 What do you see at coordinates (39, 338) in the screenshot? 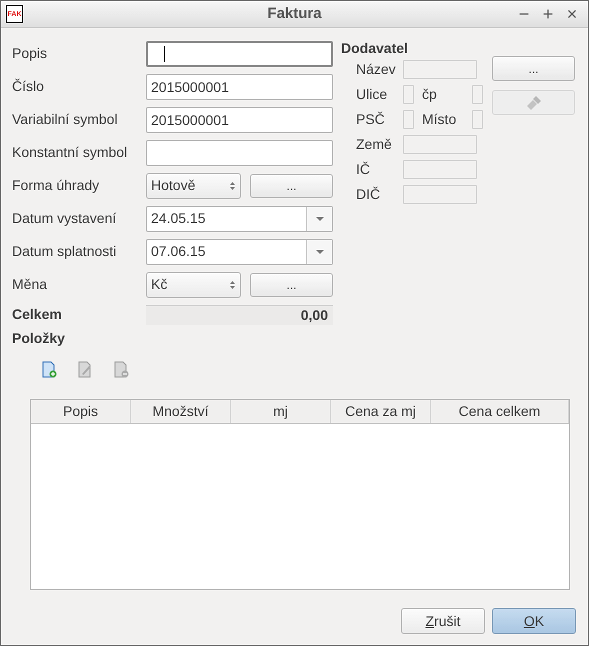
I see `section-title: Položky` at bounding box center [39, 338].